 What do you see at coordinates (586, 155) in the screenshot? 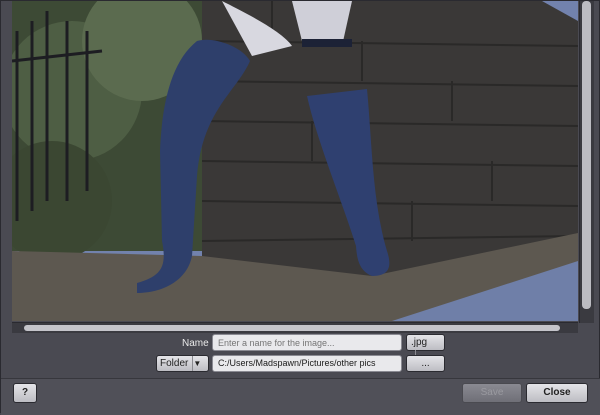
I see `vertical-scrollbar-thumb` at bounding box center [586, 155].